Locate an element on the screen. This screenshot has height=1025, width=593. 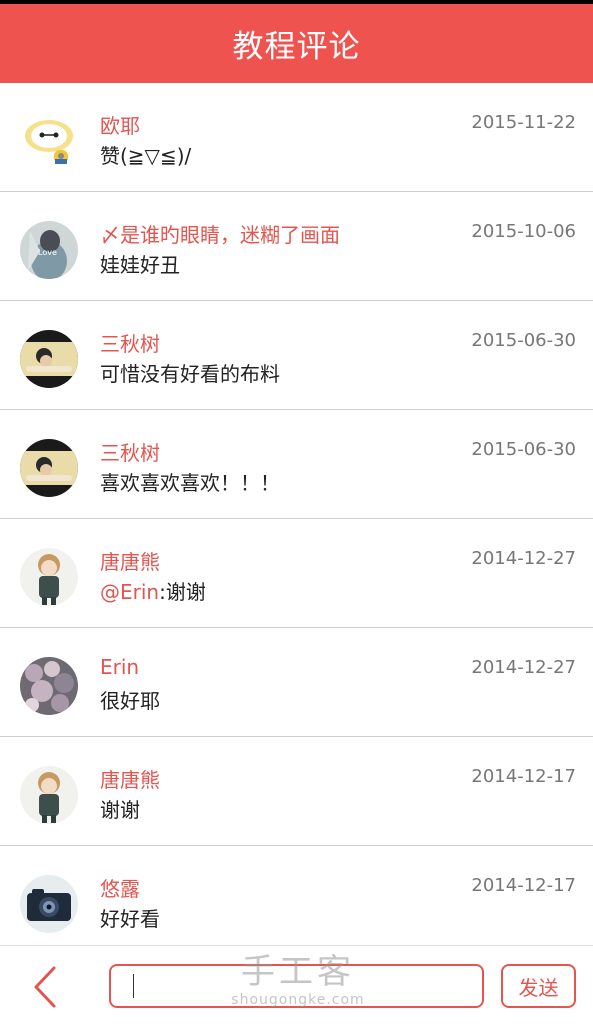
chevron-left-icon is located at coordinates (45, 987).